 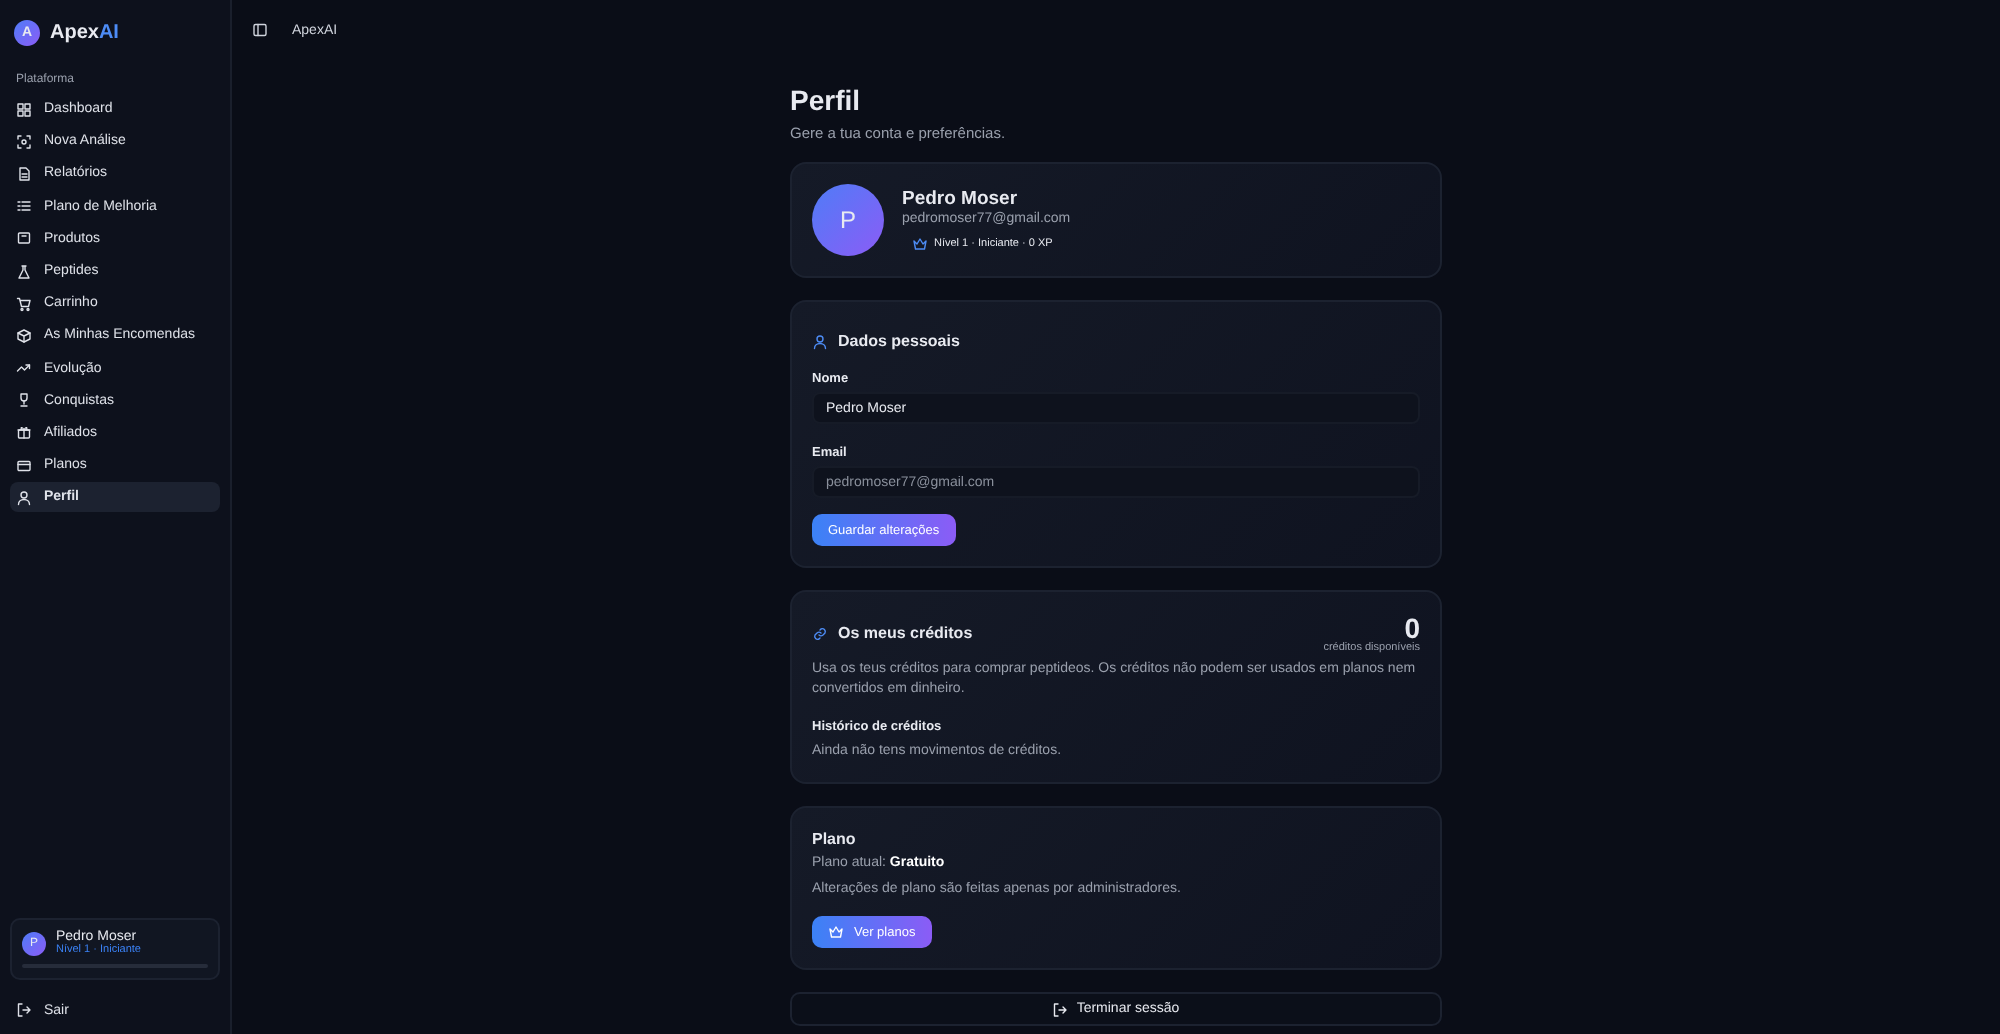 What do you see at coordinates (24, 141) in the screenshot?
I see `scan-icon` at bounding box center [24, 141].